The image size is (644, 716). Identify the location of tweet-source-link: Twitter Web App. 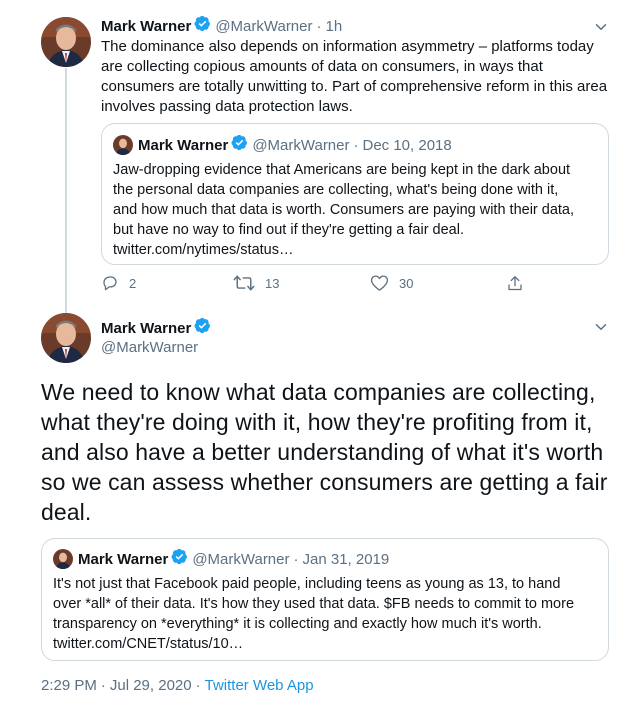
(259, 685).